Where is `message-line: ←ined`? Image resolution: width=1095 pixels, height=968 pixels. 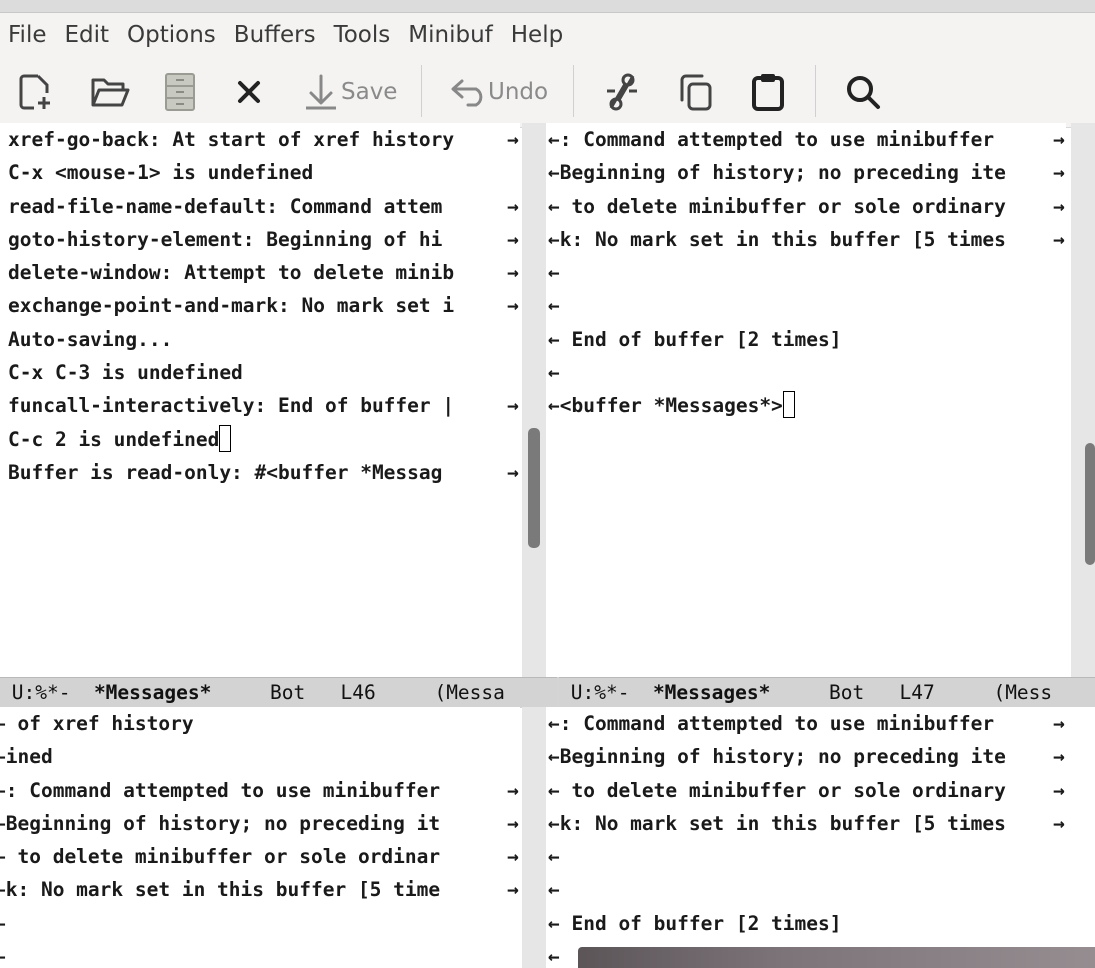 message-line: ←ined is located at coordinates (26, 757).